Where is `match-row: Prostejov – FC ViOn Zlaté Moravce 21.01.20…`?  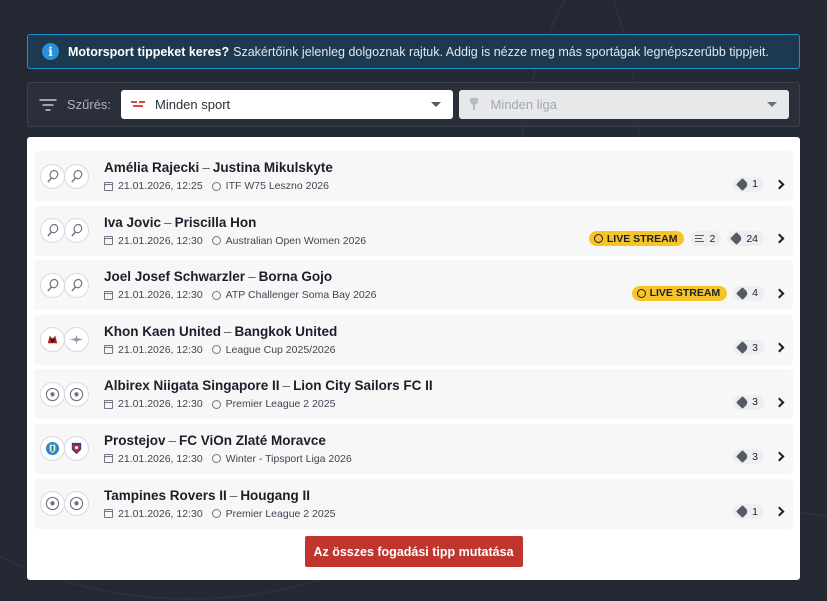 match-row: Prostejov – FC ViOn Zlaté Moravce 21.01.20… is located at coordinates (413, 448).